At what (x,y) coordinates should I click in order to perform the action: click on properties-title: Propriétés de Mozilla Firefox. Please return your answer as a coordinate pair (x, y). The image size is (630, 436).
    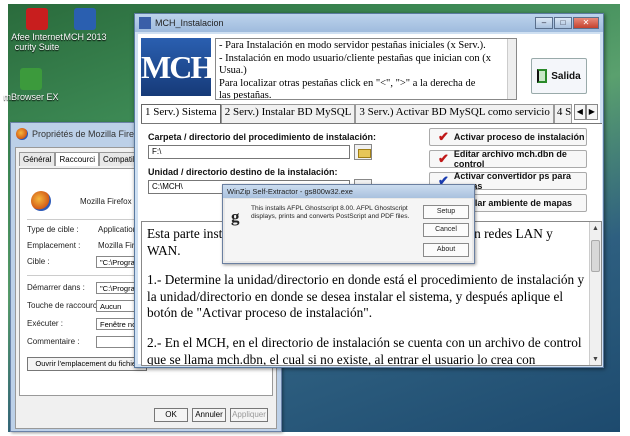
    Looking at the image, I should click on (89, 134).